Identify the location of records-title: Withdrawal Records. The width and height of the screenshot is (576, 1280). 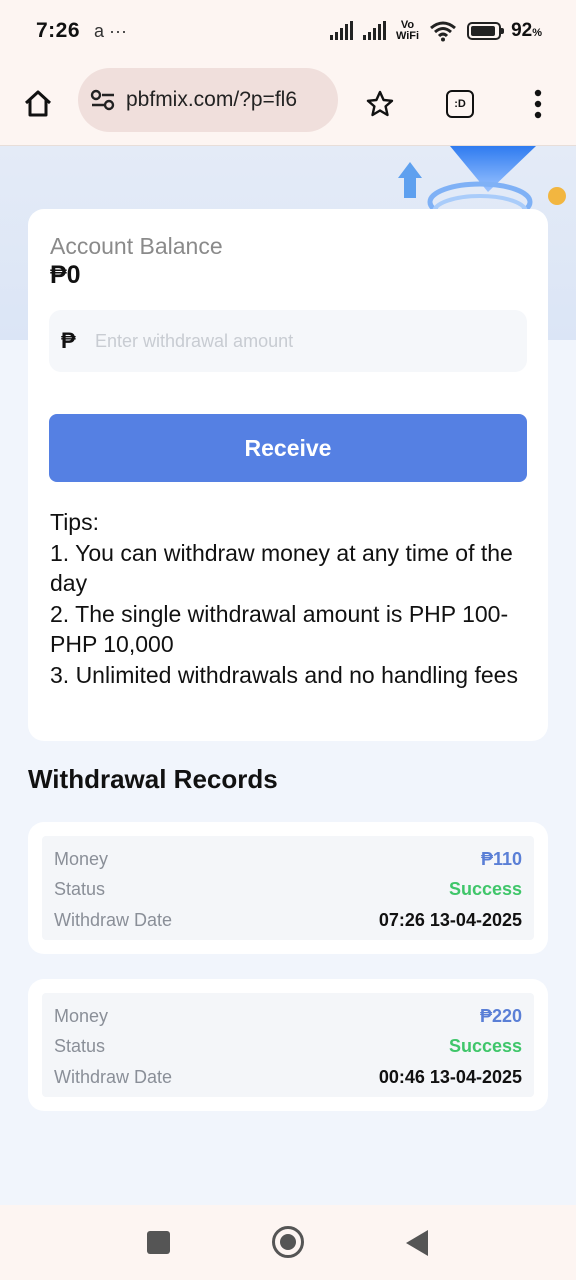
(153, 779).